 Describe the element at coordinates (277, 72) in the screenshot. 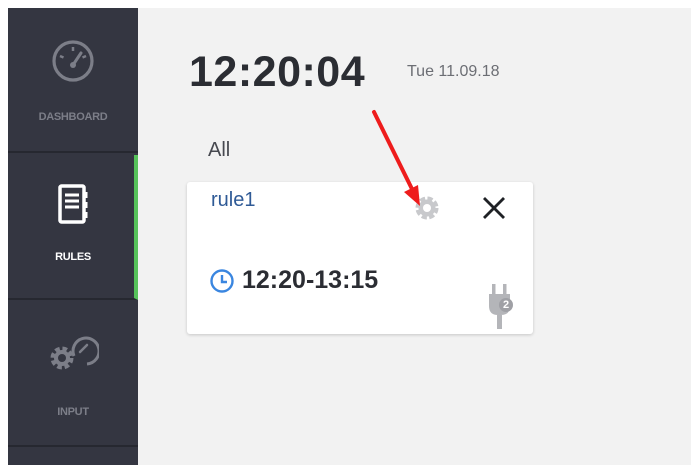

I see `current-time: 12:20:04` at that location.